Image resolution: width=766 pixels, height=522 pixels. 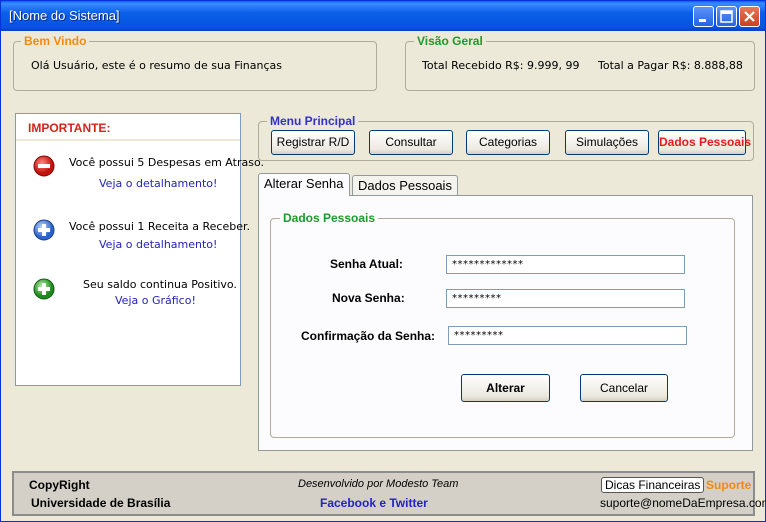 I want to click on important-header: IMPORTANTE:, so click(x=128, y=127).